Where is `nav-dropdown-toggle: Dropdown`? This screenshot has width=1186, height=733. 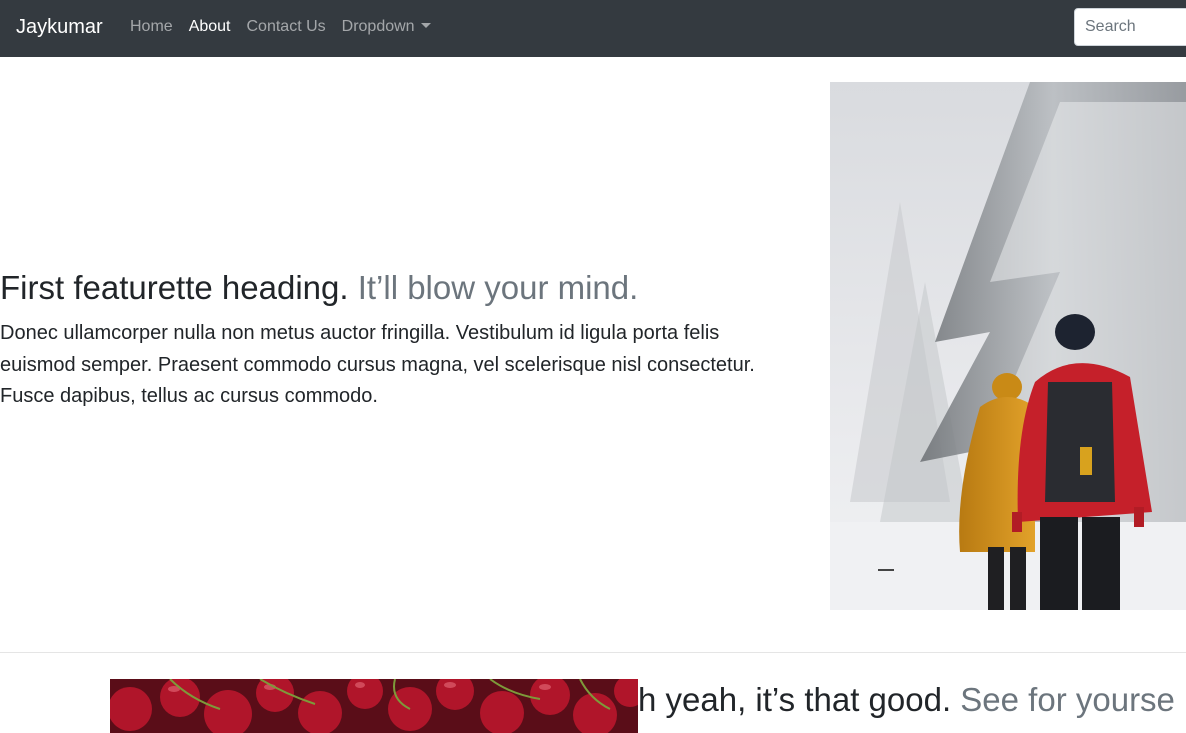
nav-dropdown-toggle: Dropdown is located at coordinates (386, 27).